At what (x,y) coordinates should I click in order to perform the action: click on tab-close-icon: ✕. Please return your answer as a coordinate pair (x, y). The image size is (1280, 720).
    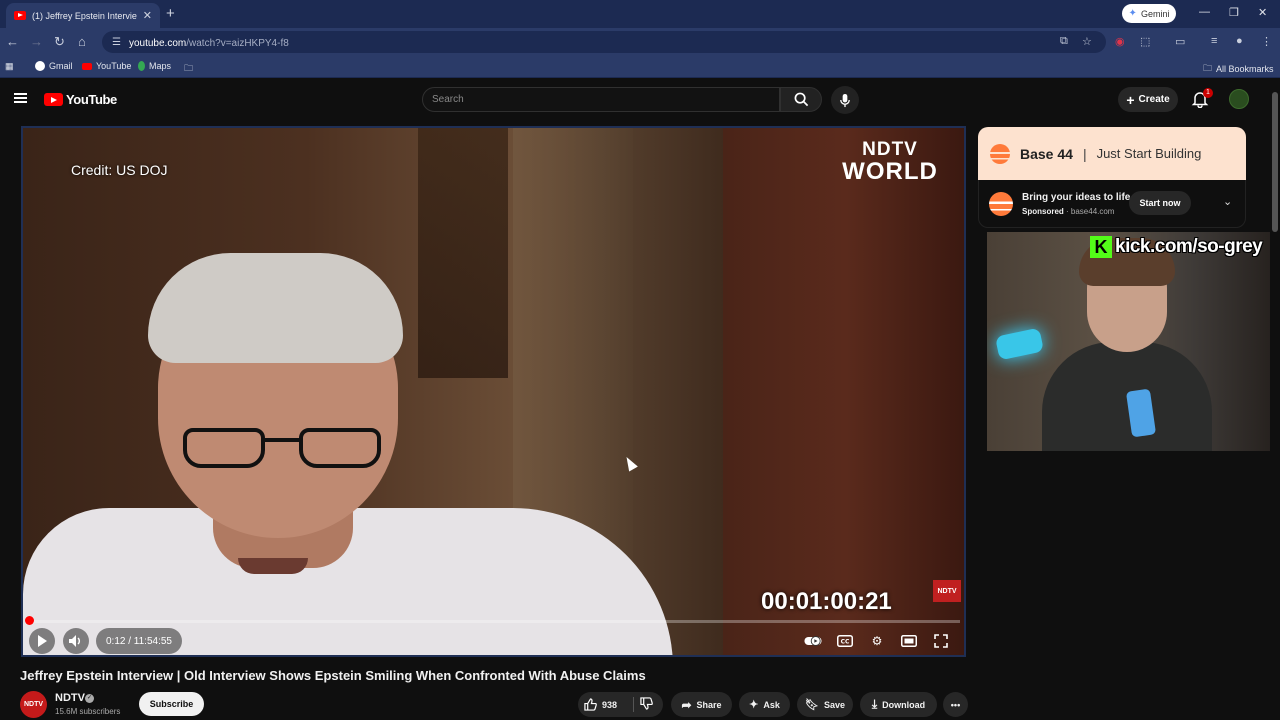
    Looking at the image, I should click on (147, 15).